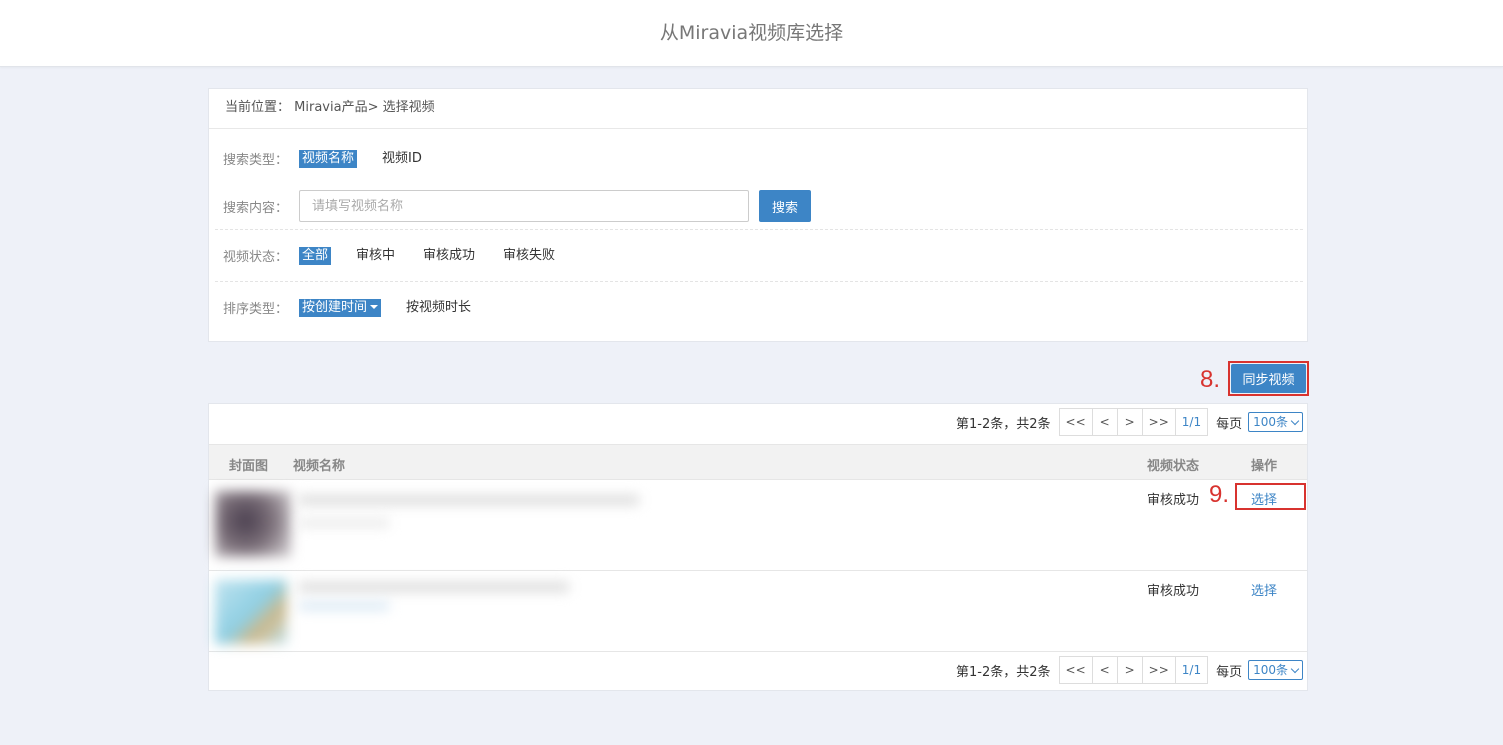 This screenshot has width=1503, height=745. What do you see at coordinates (524, 206) in the screenshot?
I see `search-input` at bounding box center [524, 206].